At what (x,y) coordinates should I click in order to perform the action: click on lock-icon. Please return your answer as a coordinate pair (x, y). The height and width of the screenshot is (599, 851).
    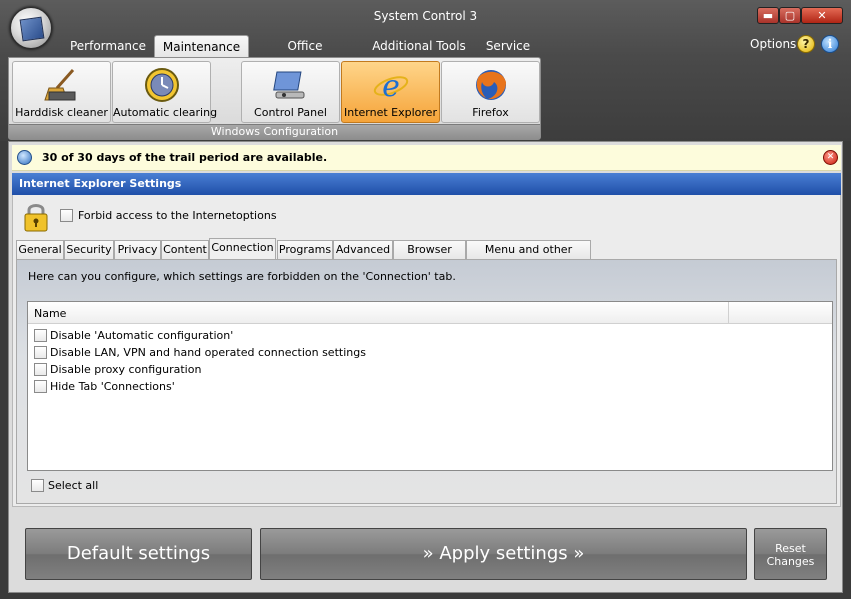
    Looking at the image, I should click on (36, 218).